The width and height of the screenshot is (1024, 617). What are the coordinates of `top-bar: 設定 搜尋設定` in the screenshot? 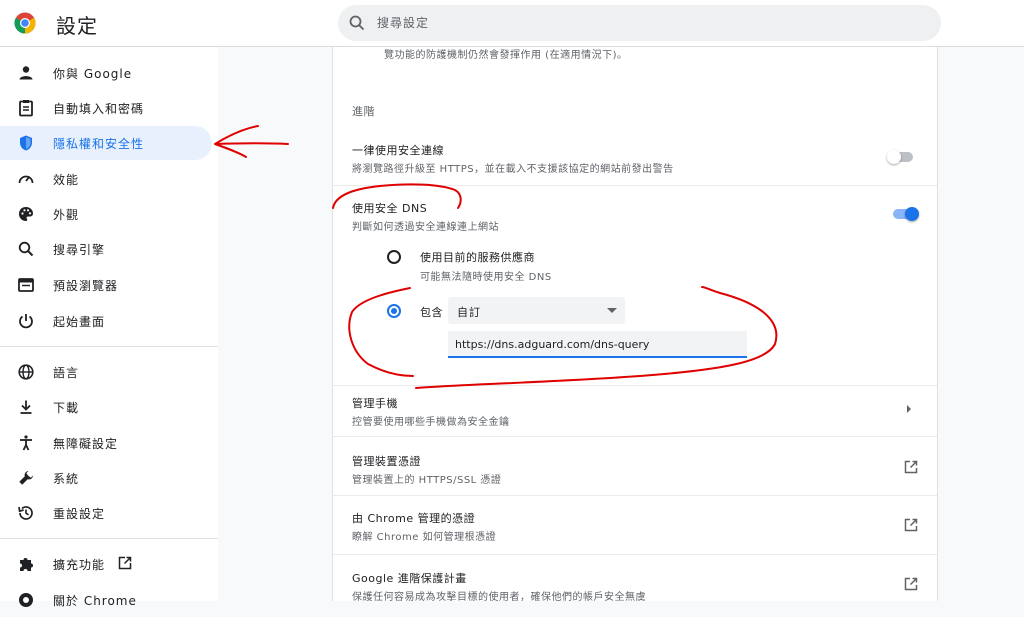 It's located at (512, 23).